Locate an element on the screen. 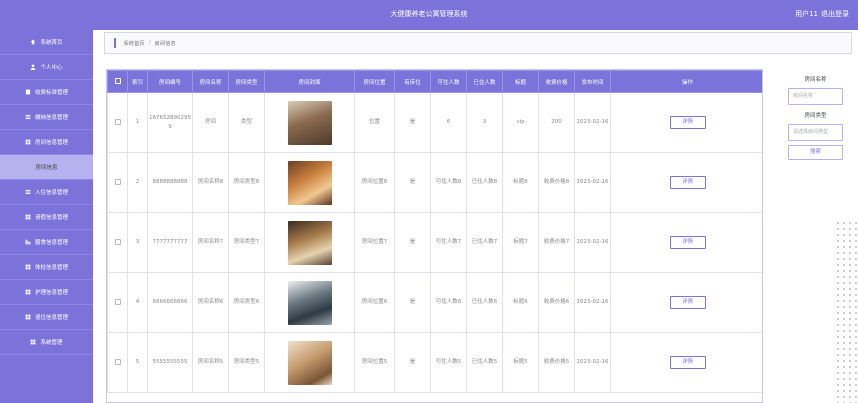 The height and width of the screenshot is (403, 858). cell-room-code: 8888888888 is located at coordinates (170, 182).